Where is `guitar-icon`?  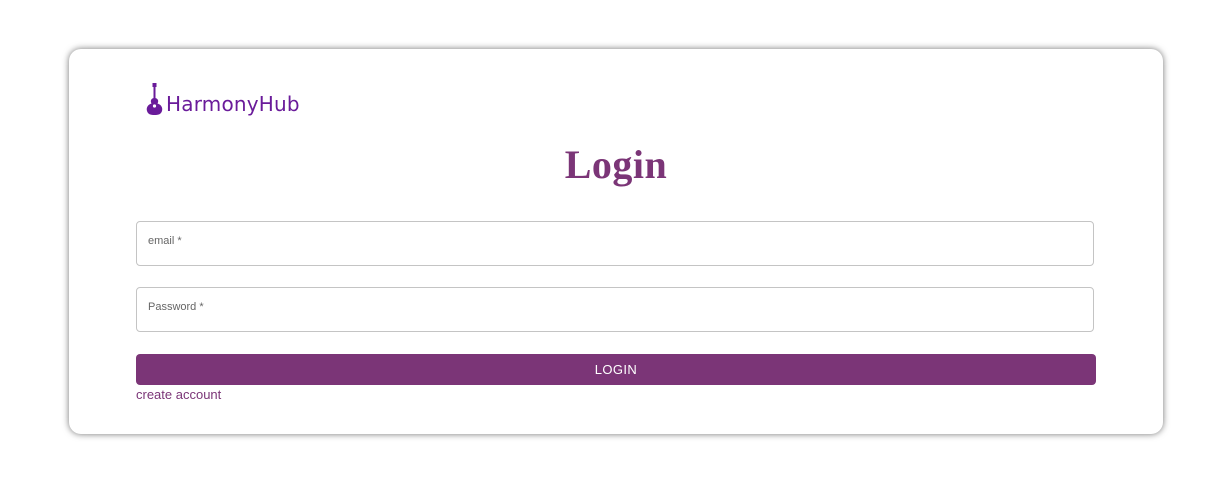 guitar-icon is located at coordinates (155, 99).